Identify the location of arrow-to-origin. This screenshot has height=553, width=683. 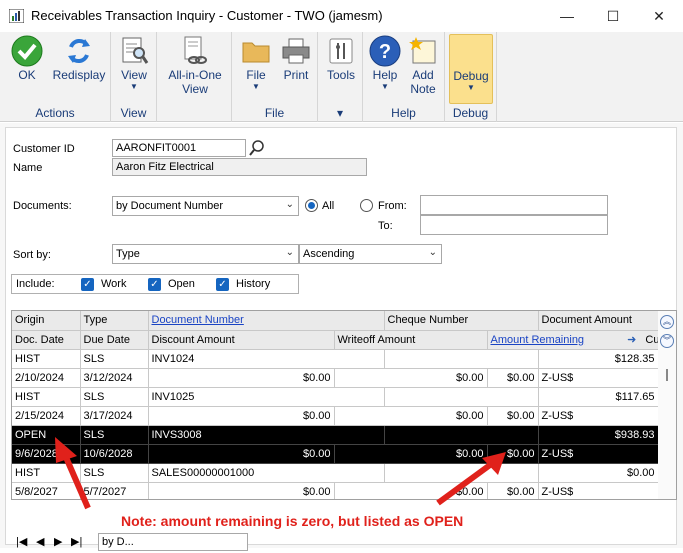
(73, 473).